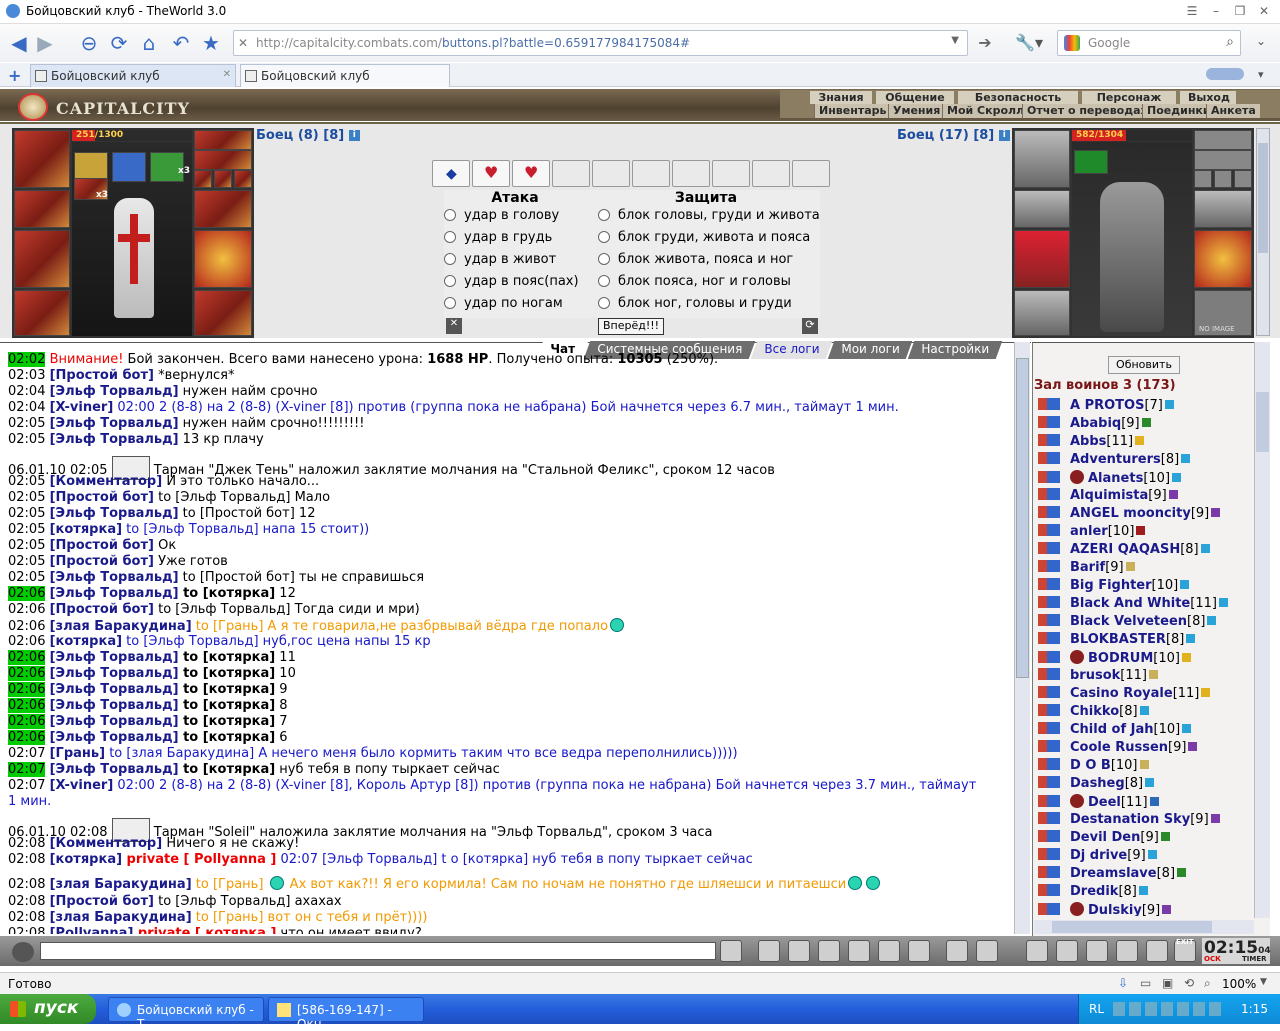 Image resolution: width=1280 pixels, height=1031 pixels. Describe the element at coordinates (1121, 693) in the screenshot. I see `user-name: Casino Royale` at that location.